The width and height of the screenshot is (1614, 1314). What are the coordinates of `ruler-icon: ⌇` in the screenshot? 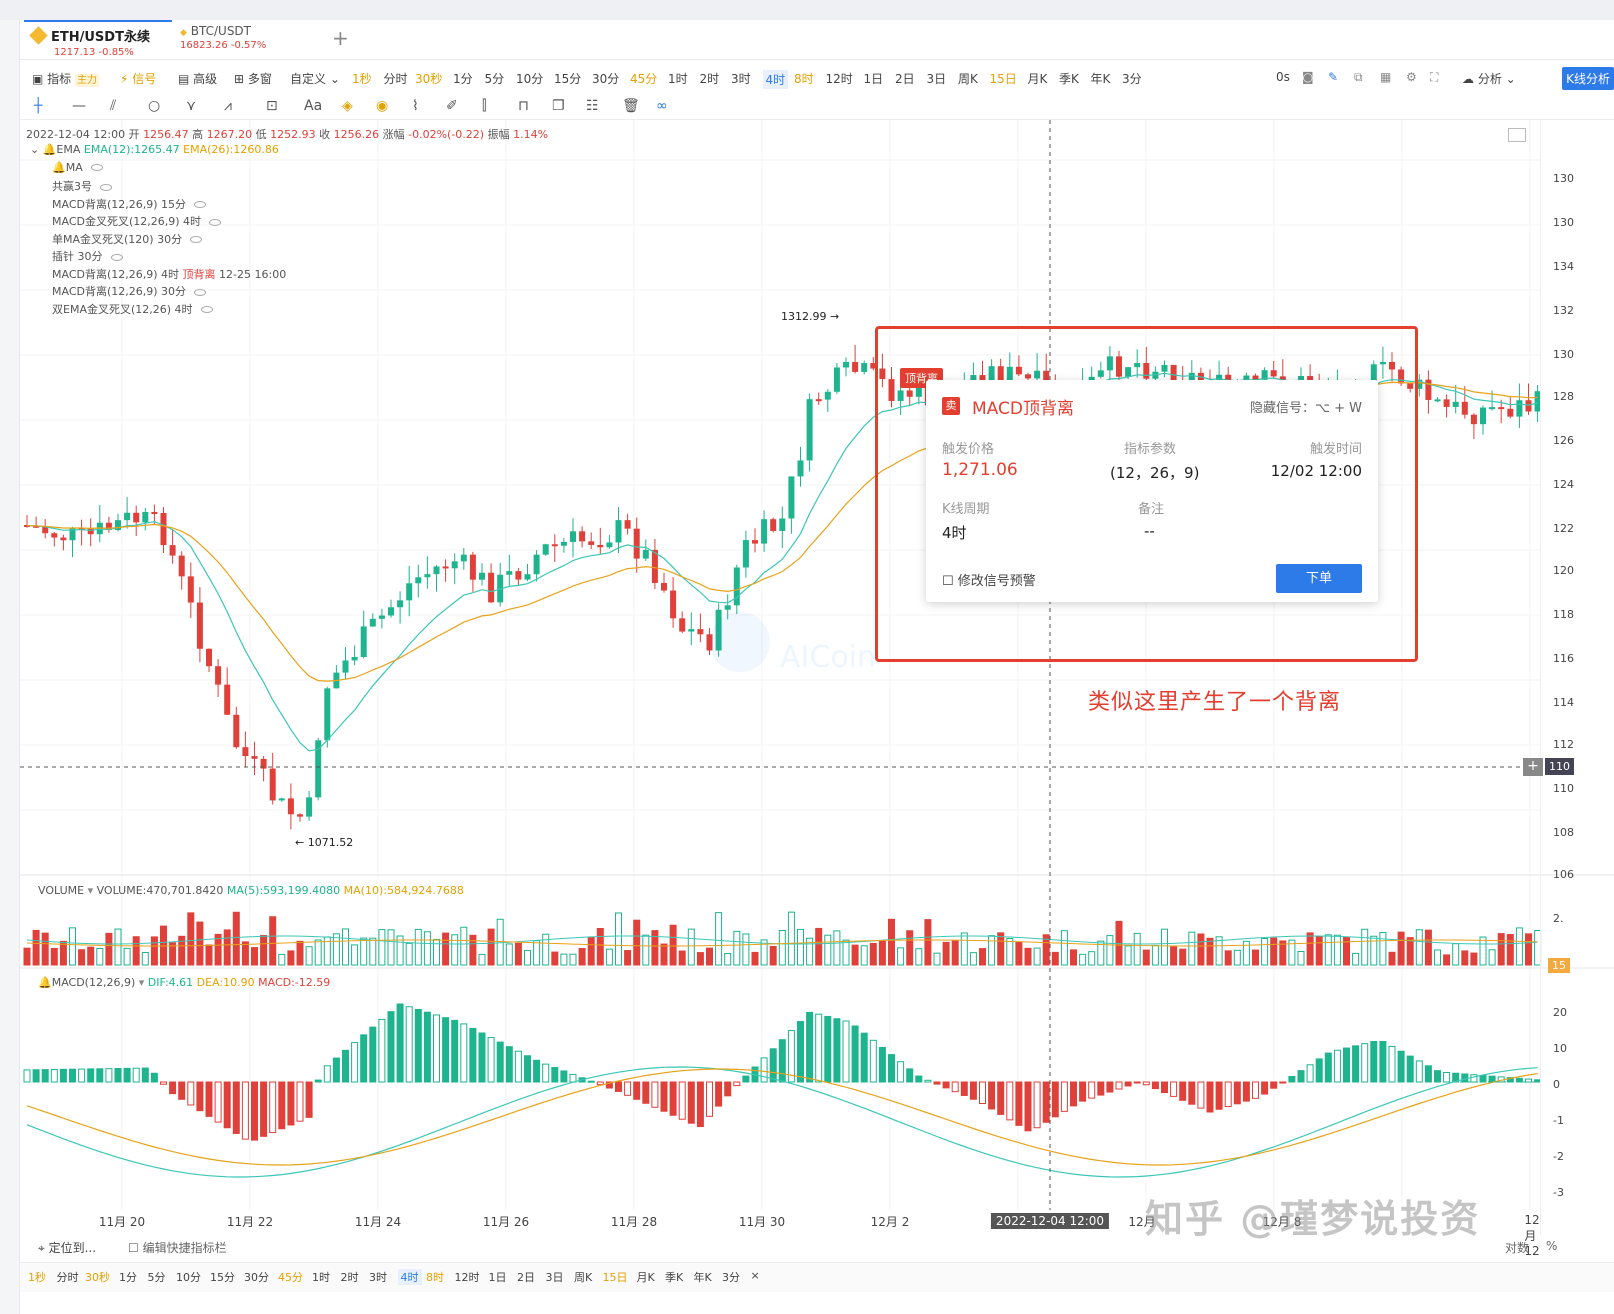 It's located at (415, 106).